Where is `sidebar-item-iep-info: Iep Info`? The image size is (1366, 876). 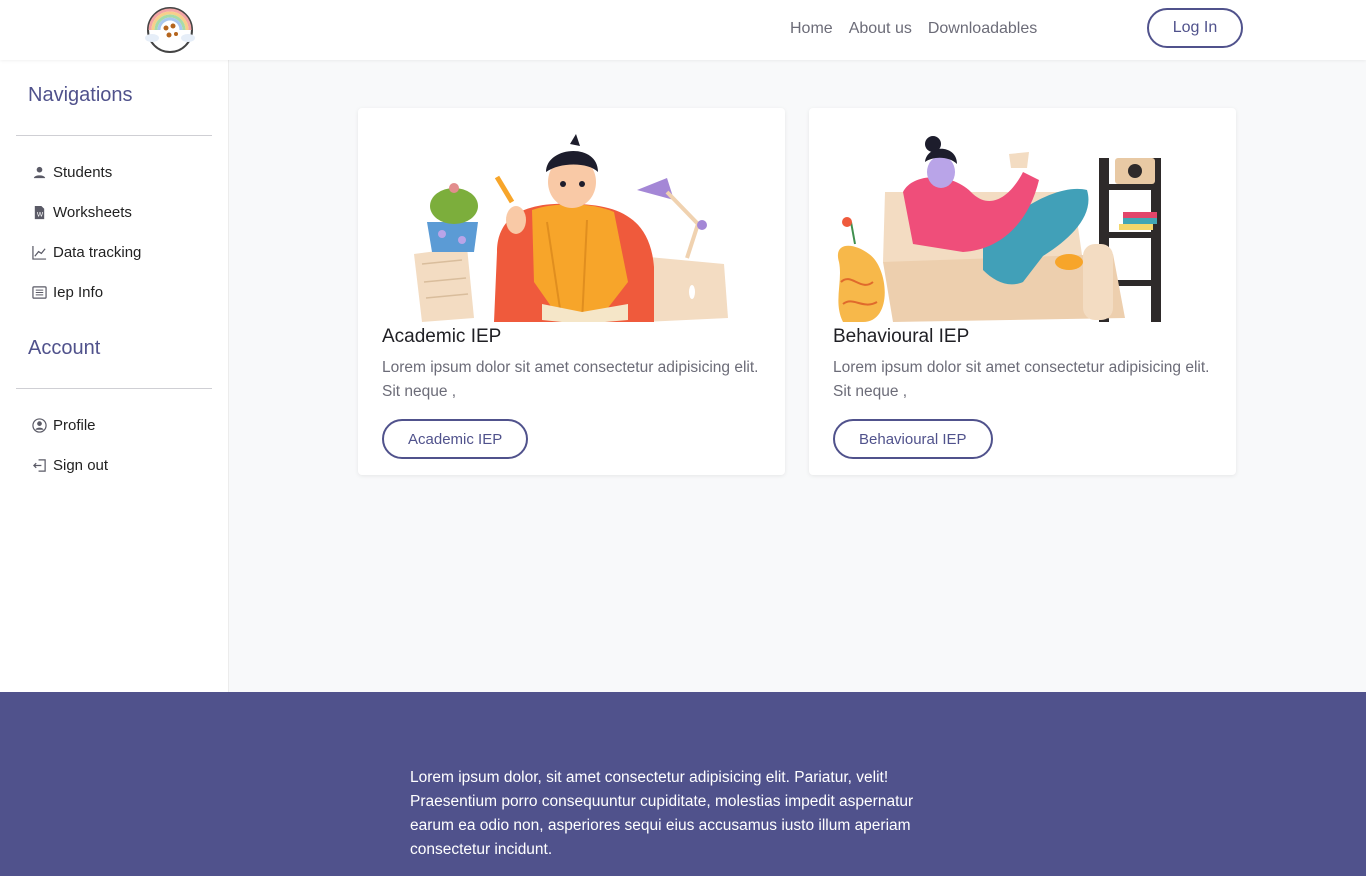
sidebar-item-iep-info: Iep Info is located at coordinates (67, 292).